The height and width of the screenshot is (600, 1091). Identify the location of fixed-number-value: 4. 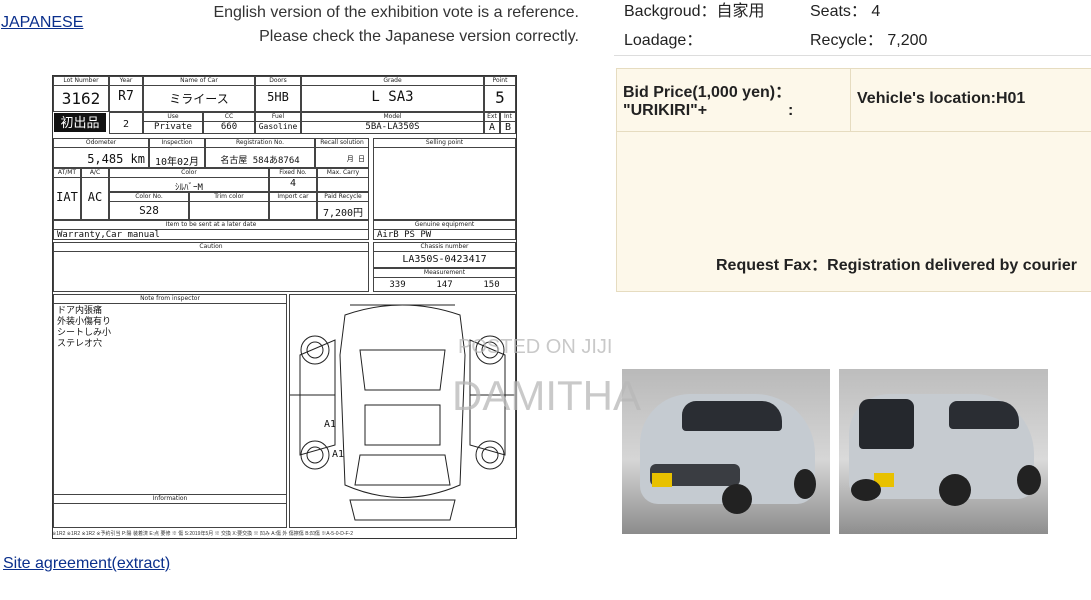
(293, 183).